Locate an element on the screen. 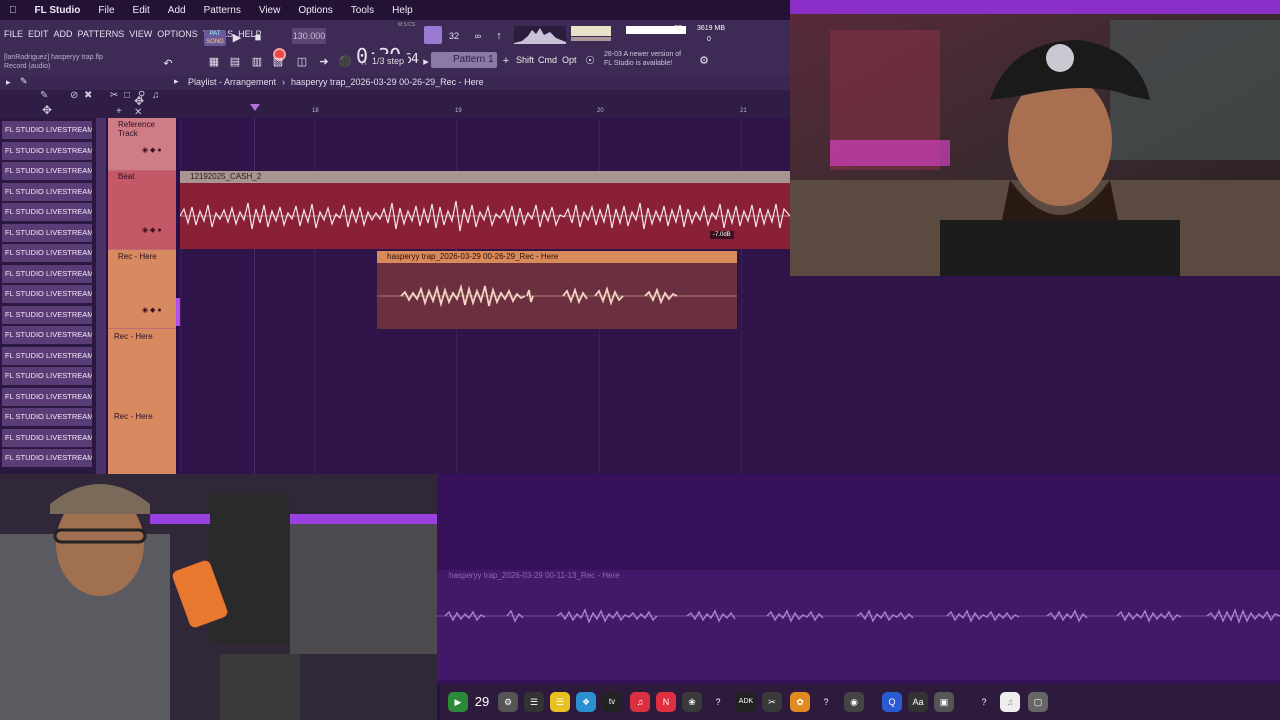 The height and width of the screenshot is (720, 1280). playback-tool-icon: ♫ is located at coordinates (156, 95).